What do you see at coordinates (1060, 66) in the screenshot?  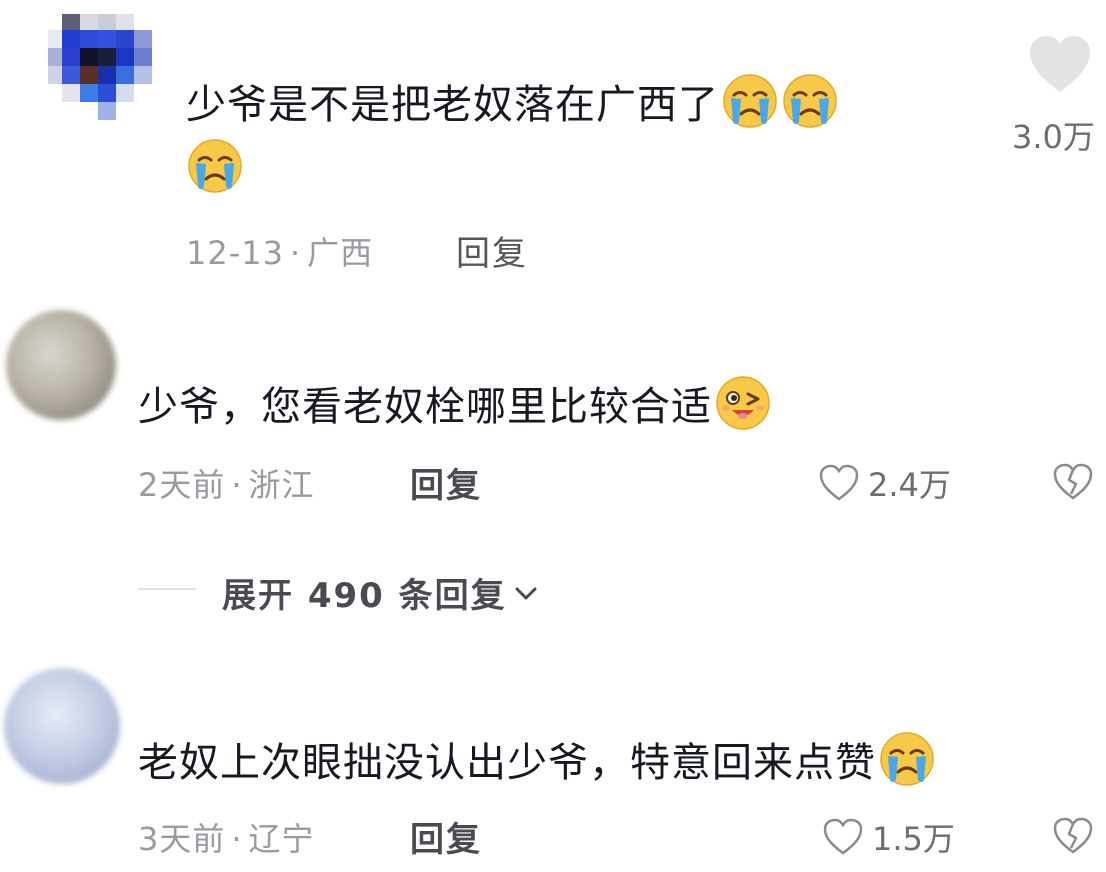 I see `like-heart-icon` at bounding box center [1060, 66].